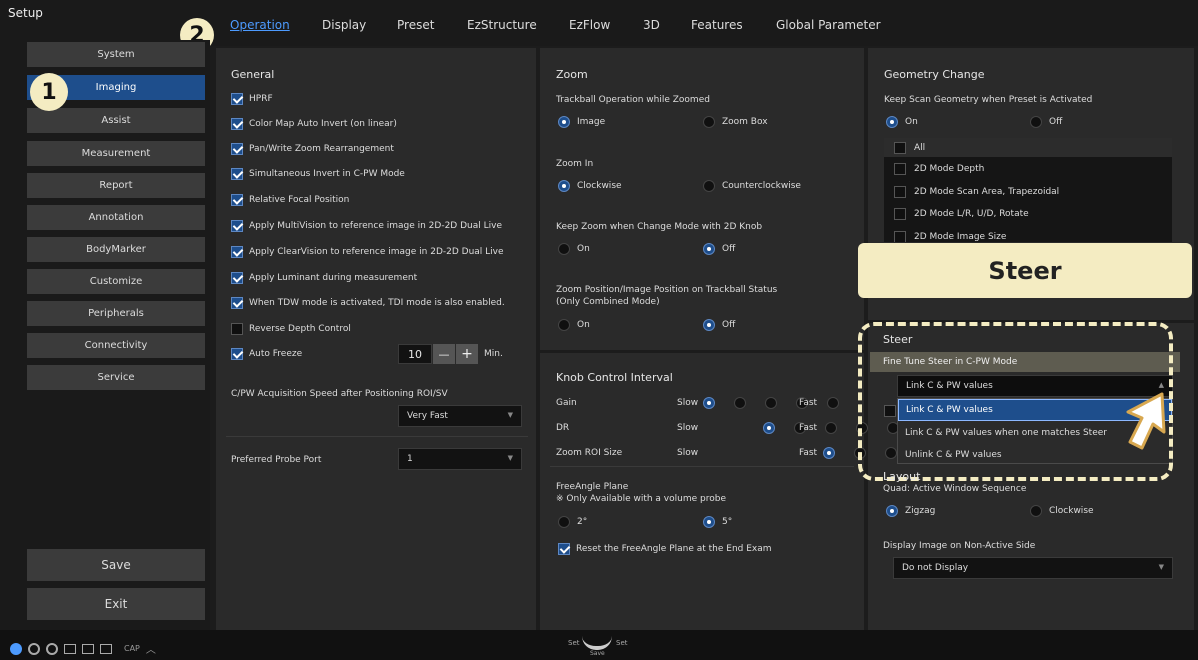 Image resolution: width=1198 pixels, height=660 pixels. What do you see at coordinates (415, 354) in the screenshot?
I see `auto-freeze-value: 10` at bounding box center [415, 354].